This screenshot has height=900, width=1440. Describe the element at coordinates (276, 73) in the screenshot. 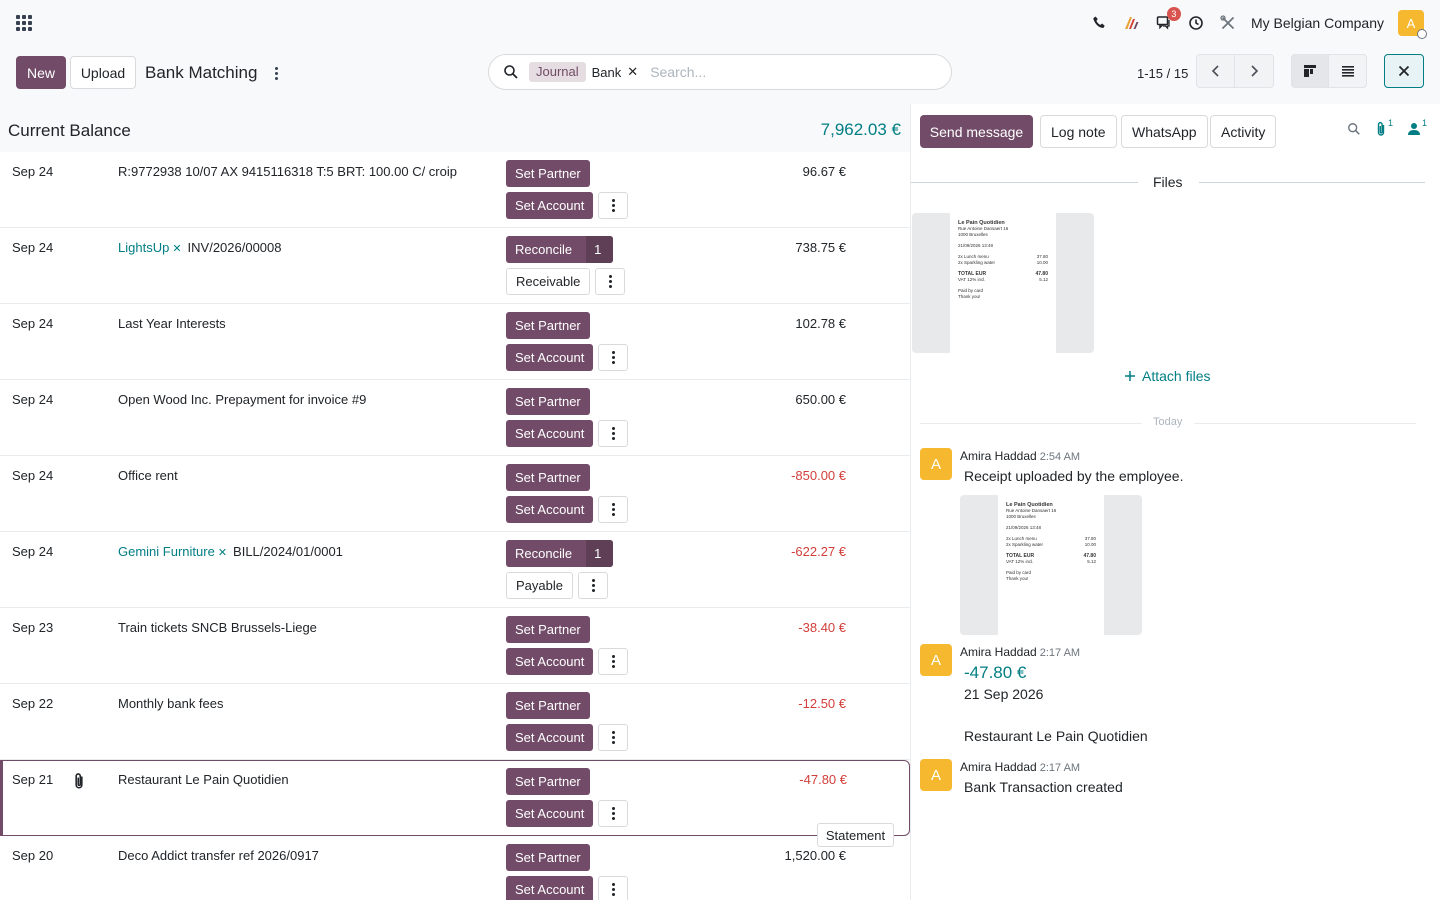

I see `actions-kebab-icon` at that location.